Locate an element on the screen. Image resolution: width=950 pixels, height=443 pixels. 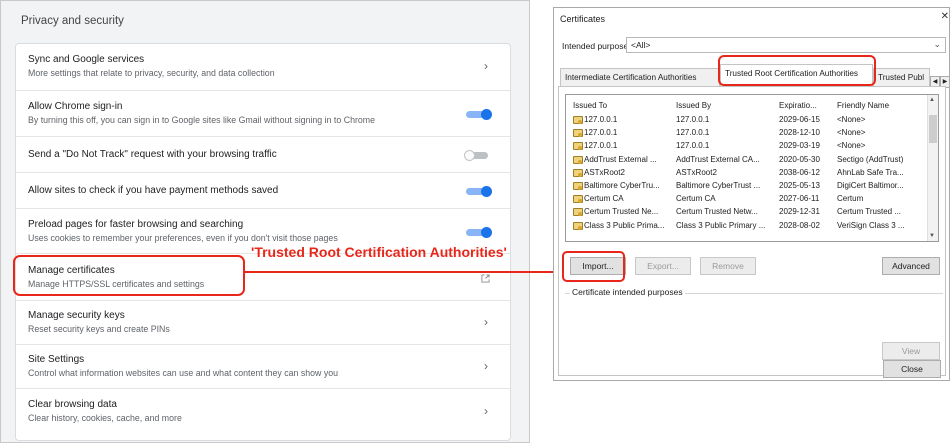
intended-purpose-value: <All> is located at coordinates (641, 45).